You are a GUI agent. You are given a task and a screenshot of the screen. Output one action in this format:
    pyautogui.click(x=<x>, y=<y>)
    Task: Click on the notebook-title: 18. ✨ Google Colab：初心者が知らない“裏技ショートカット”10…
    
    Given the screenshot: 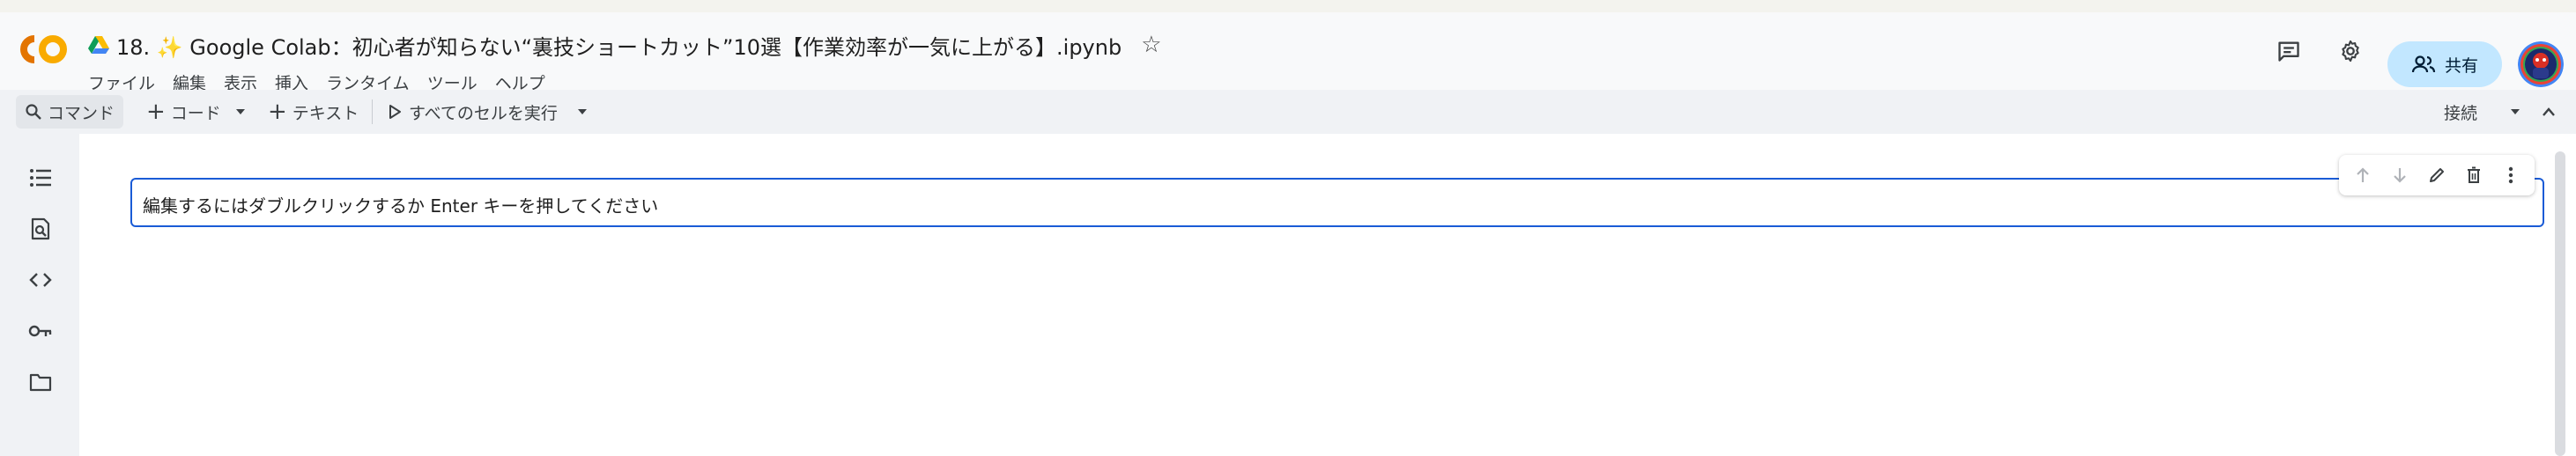 What is the action you would take?
    pyautogui.click(x=619, y=45)
    